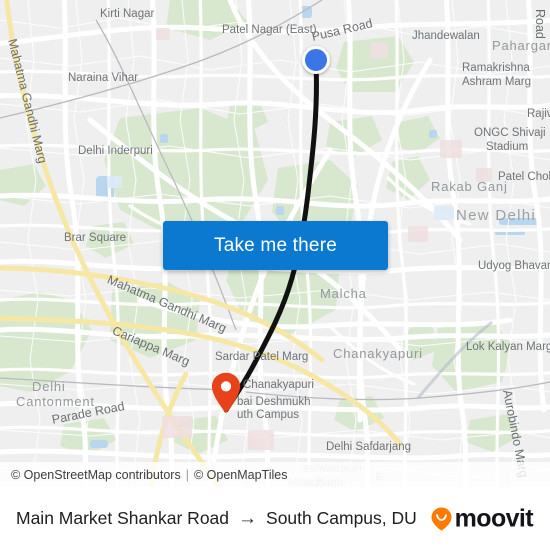  Describe the element at coordinates (341, 518) in the screenshot. I see `destination-name: South Campus, DU` at that location.